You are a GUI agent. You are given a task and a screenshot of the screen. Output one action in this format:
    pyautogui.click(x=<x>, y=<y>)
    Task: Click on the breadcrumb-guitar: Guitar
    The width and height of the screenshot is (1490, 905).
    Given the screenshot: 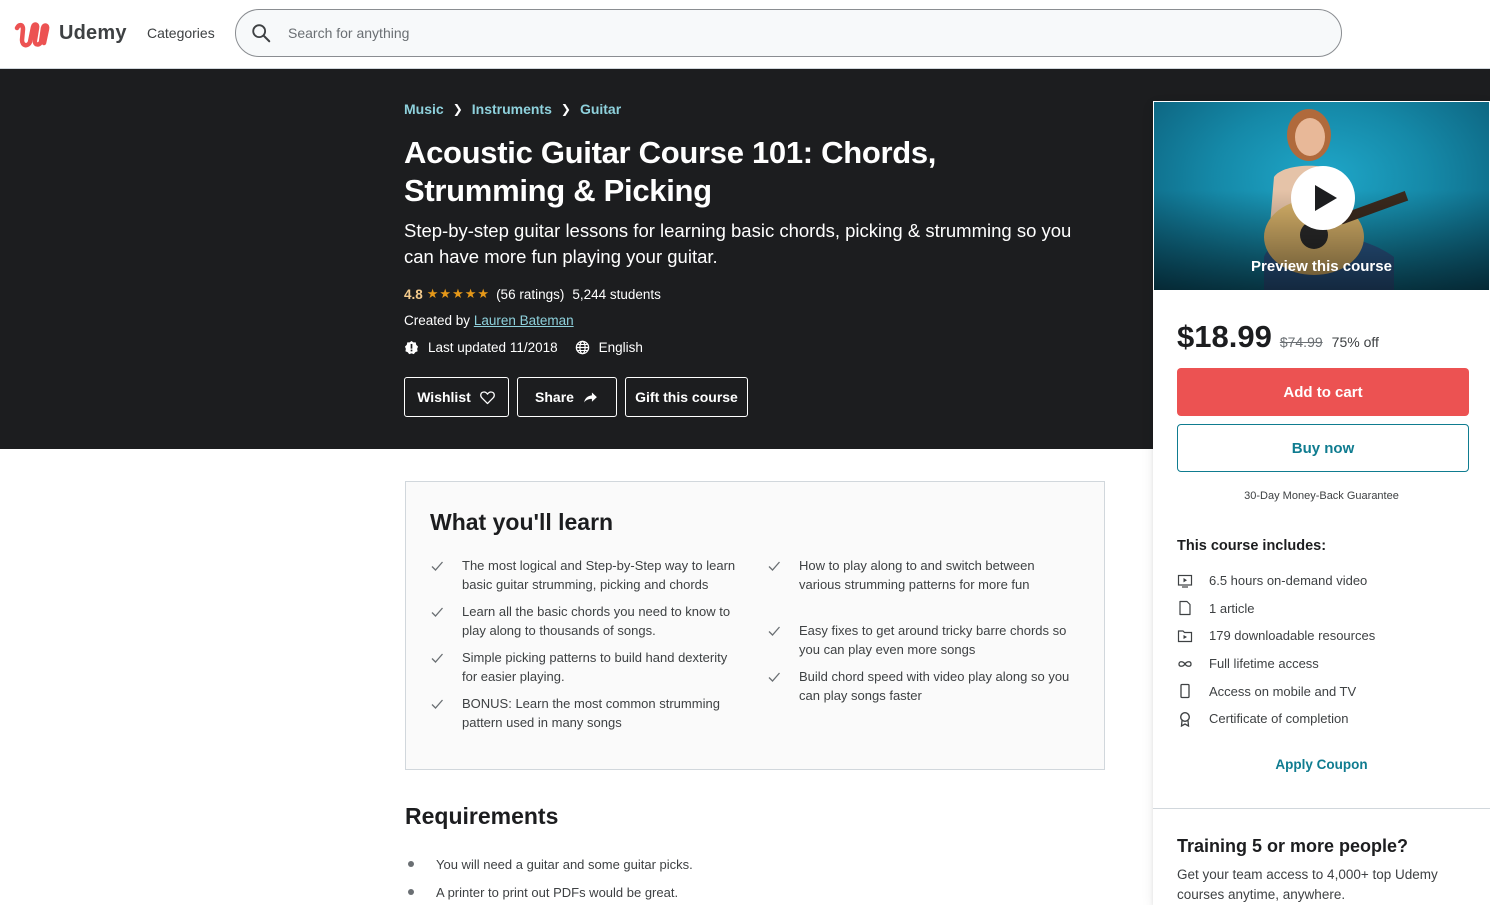 What is the action you would take?
    pyautogui.click(x=600, y=109)
    